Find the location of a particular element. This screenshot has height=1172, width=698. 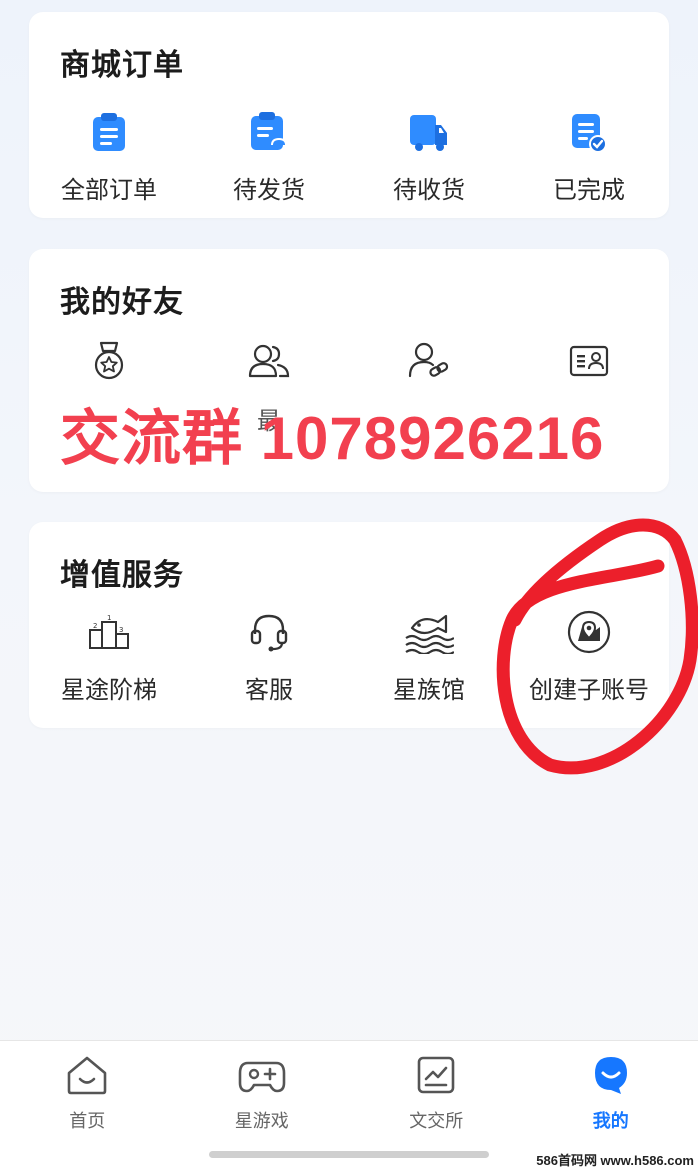

customer-service-button: 客服 is located at coordinates (269, 657).